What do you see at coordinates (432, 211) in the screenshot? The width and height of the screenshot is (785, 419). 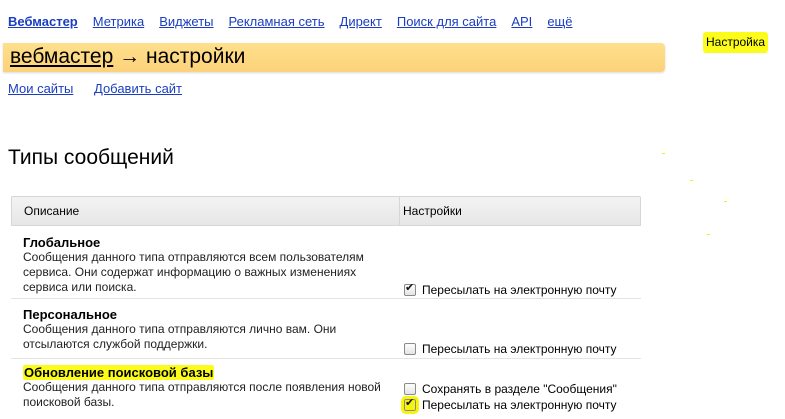 I see `column-header-settings: Настройки` at bounding box center [432, 211].